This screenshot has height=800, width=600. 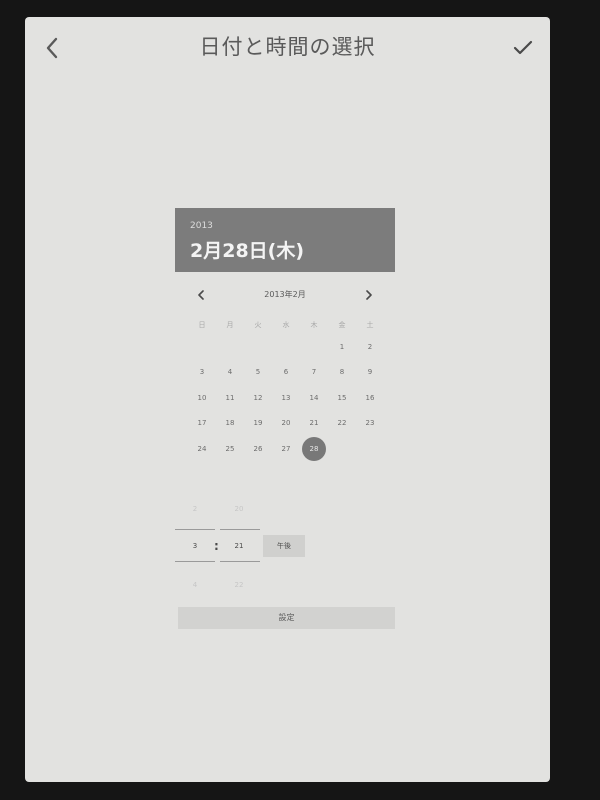 I want to click on weekday-label: 木, so click(x=314, y=325).